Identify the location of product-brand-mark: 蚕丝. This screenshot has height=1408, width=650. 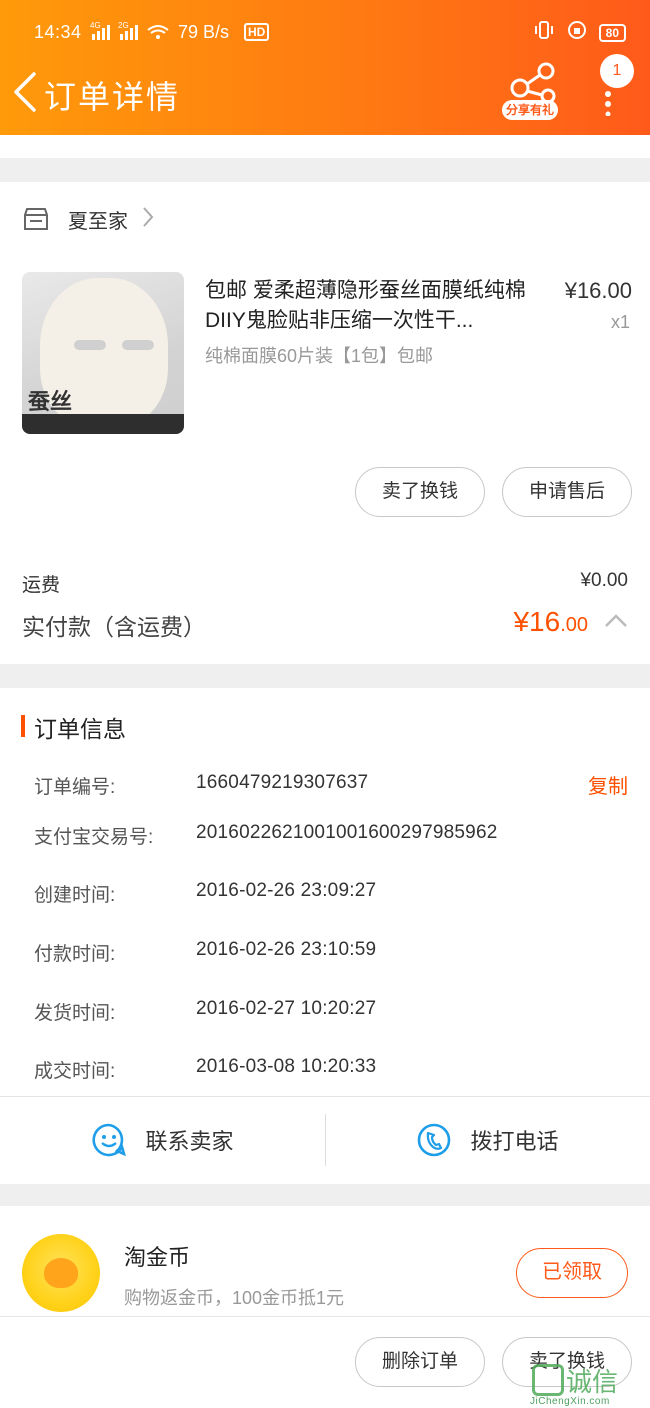
(50, 402).